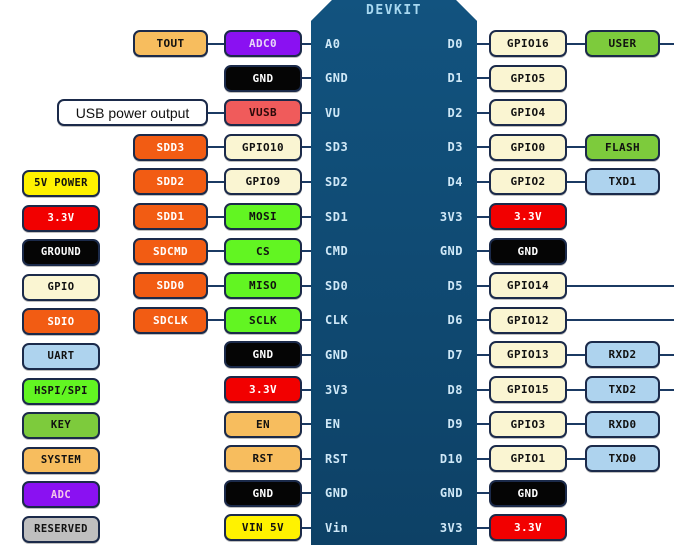 The width and height of the screenshot is (674, 551). I want to click on left-outer-sdd2: SDD2, so click(170, 182).